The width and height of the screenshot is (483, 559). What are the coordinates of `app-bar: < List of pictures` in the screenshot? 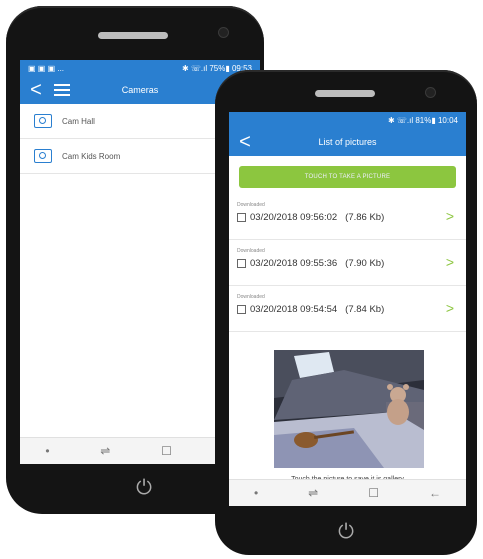 It's located at (347, 142).